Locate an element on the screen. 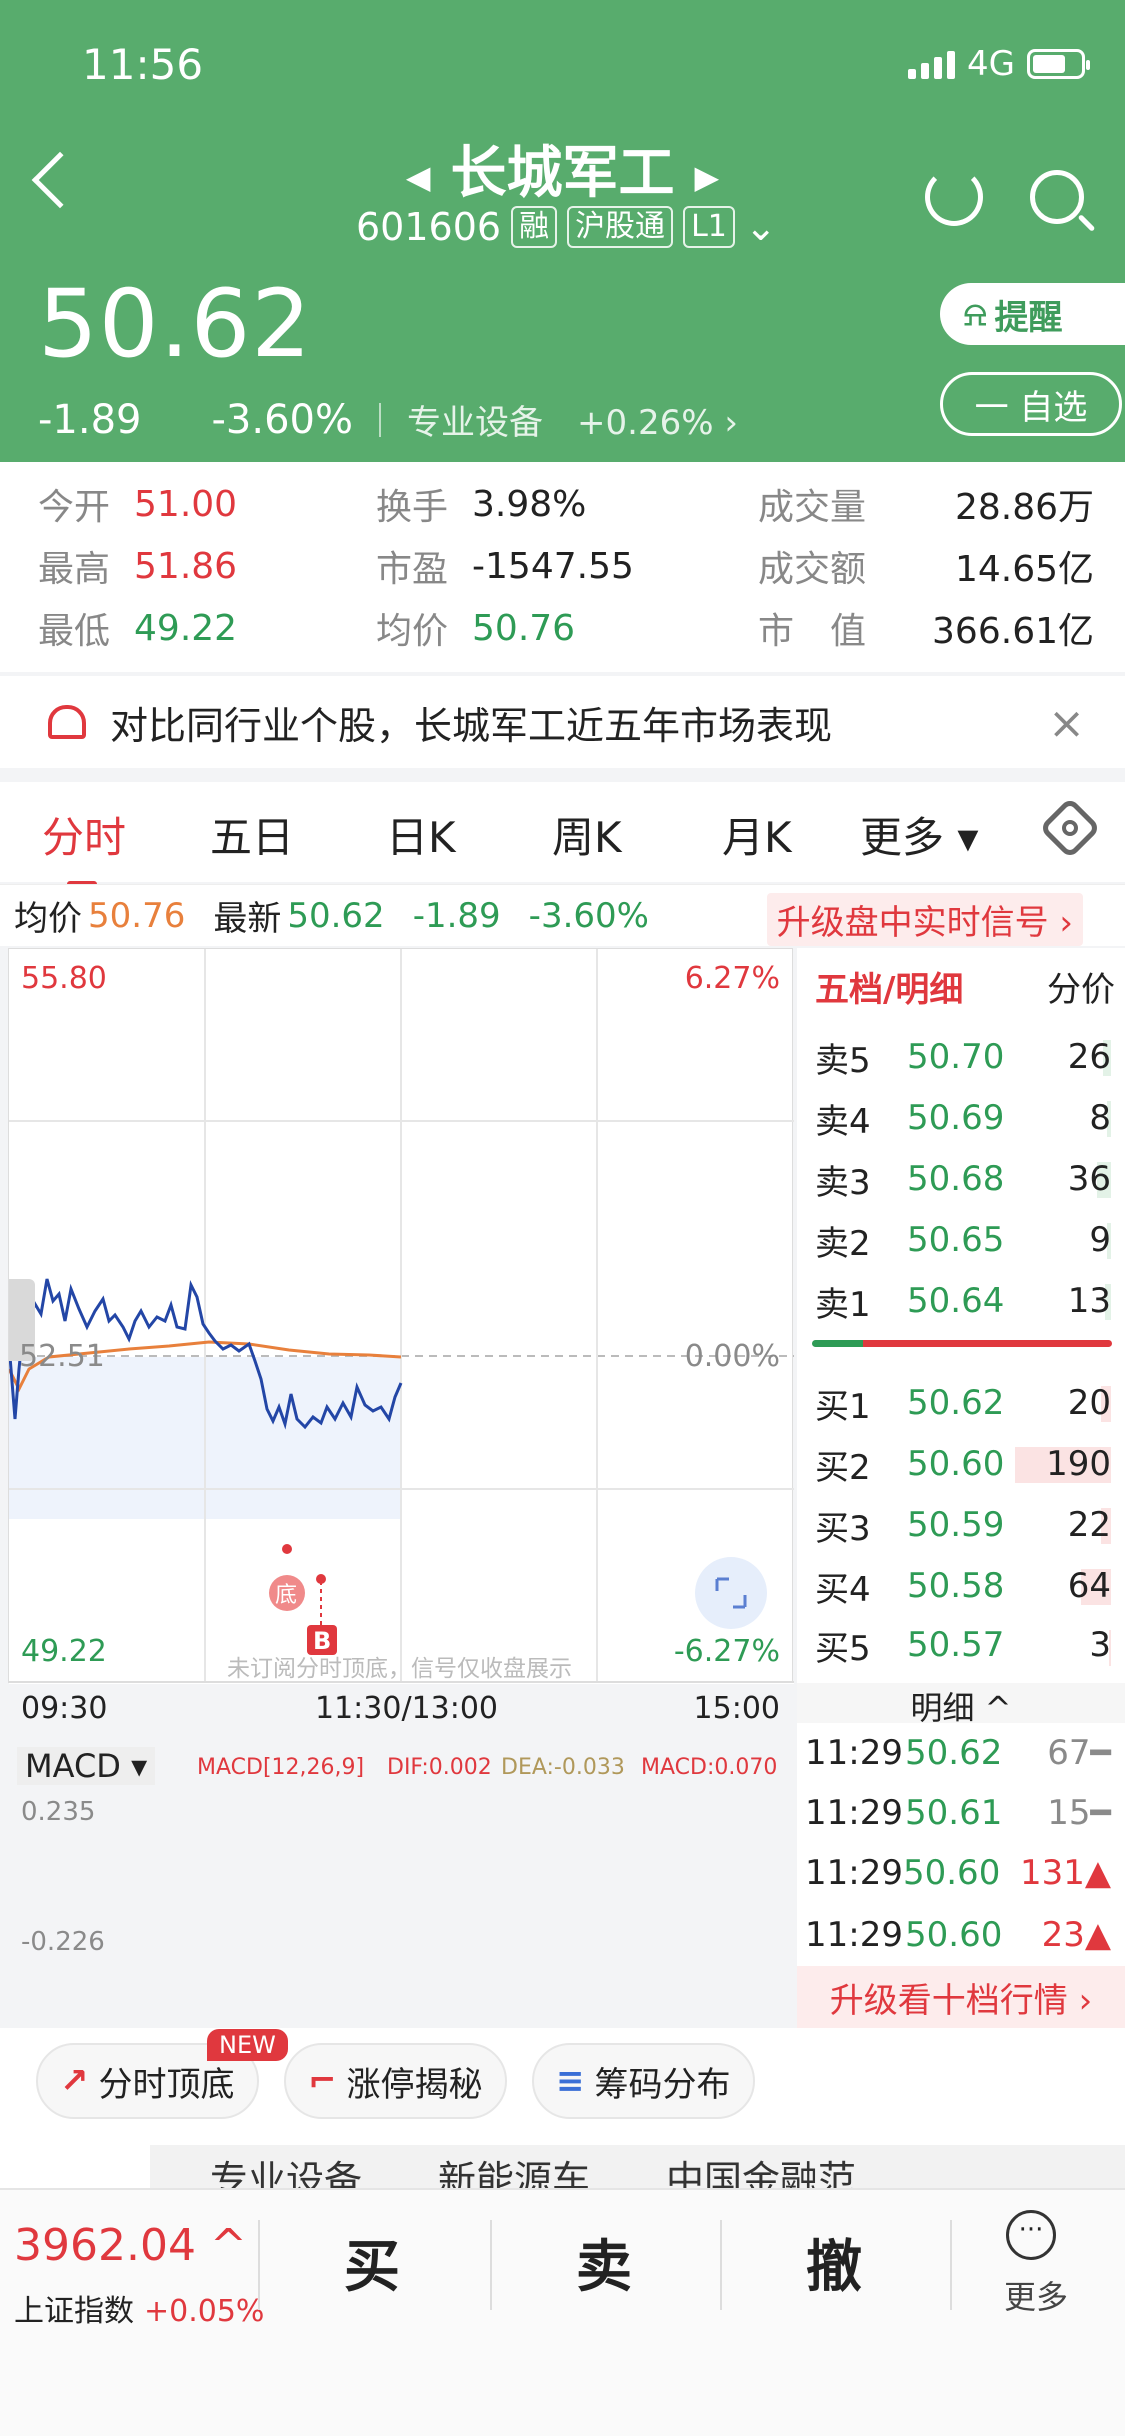 The height and width of the screenshot is (2436, 1125). current-price: 50.62 is located at coordinates (175, 324).